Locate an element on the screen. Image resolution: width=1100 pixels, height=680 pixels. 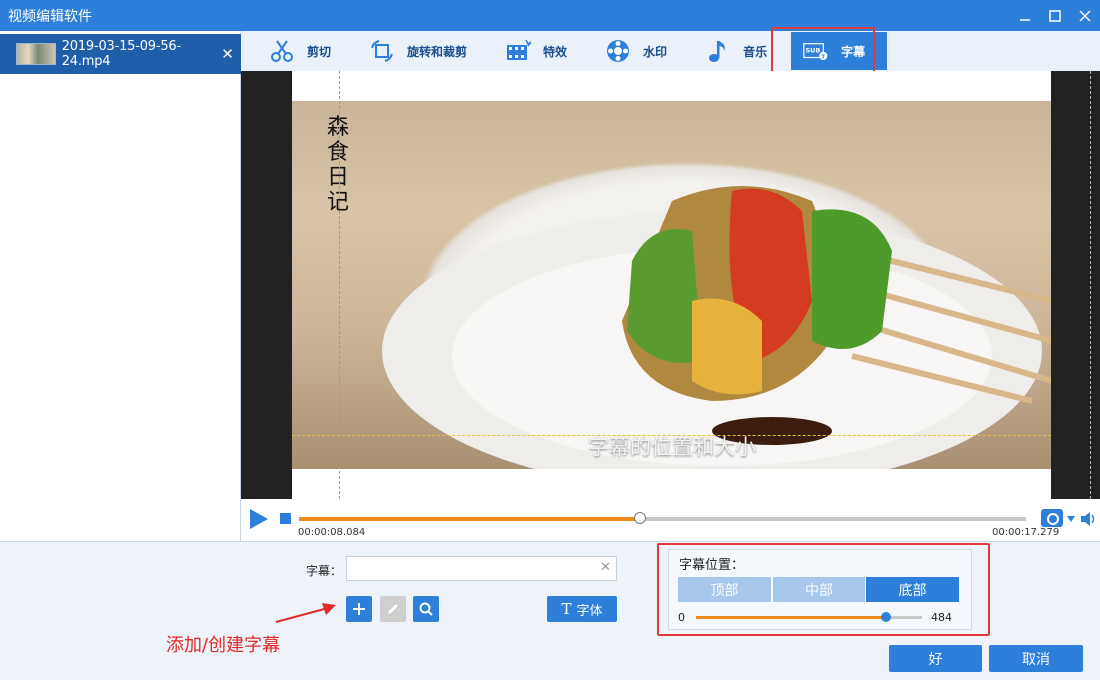
progress-fill is located at coordinates (469, 519).